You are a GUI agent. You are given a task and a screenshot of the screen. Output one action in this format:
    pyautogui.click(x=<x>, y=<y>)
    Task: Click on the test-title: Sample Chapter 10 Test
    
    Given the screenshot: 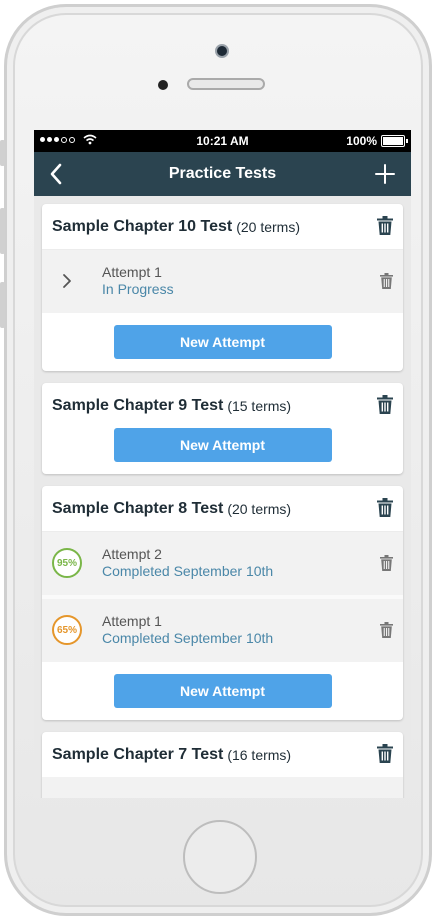 What is the action you would take?
    pyautogui.click(x=142, y=226)
    